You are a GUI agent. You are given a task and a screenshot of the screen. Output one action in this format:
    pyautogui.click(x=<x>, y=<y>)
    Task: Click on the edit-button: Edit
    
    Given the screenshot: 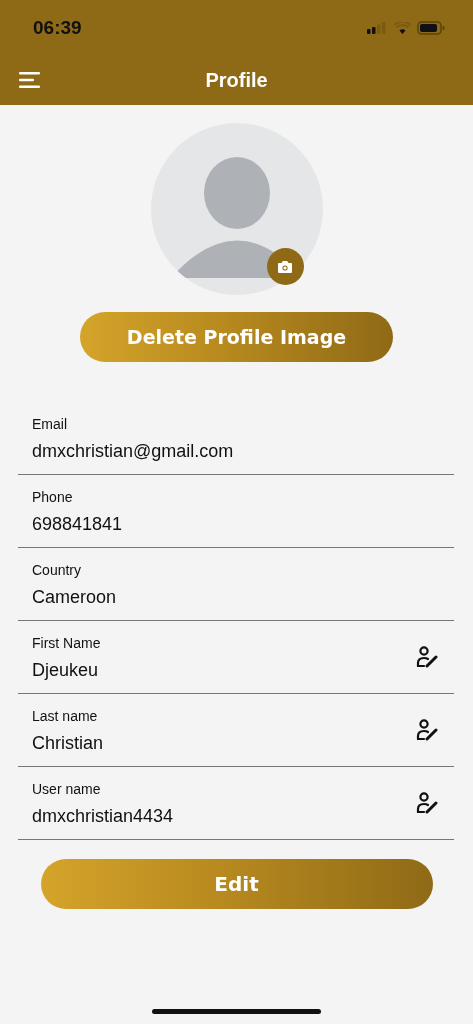 What is the action you would take?
    pyautogui.click(x=236, y=884)
    